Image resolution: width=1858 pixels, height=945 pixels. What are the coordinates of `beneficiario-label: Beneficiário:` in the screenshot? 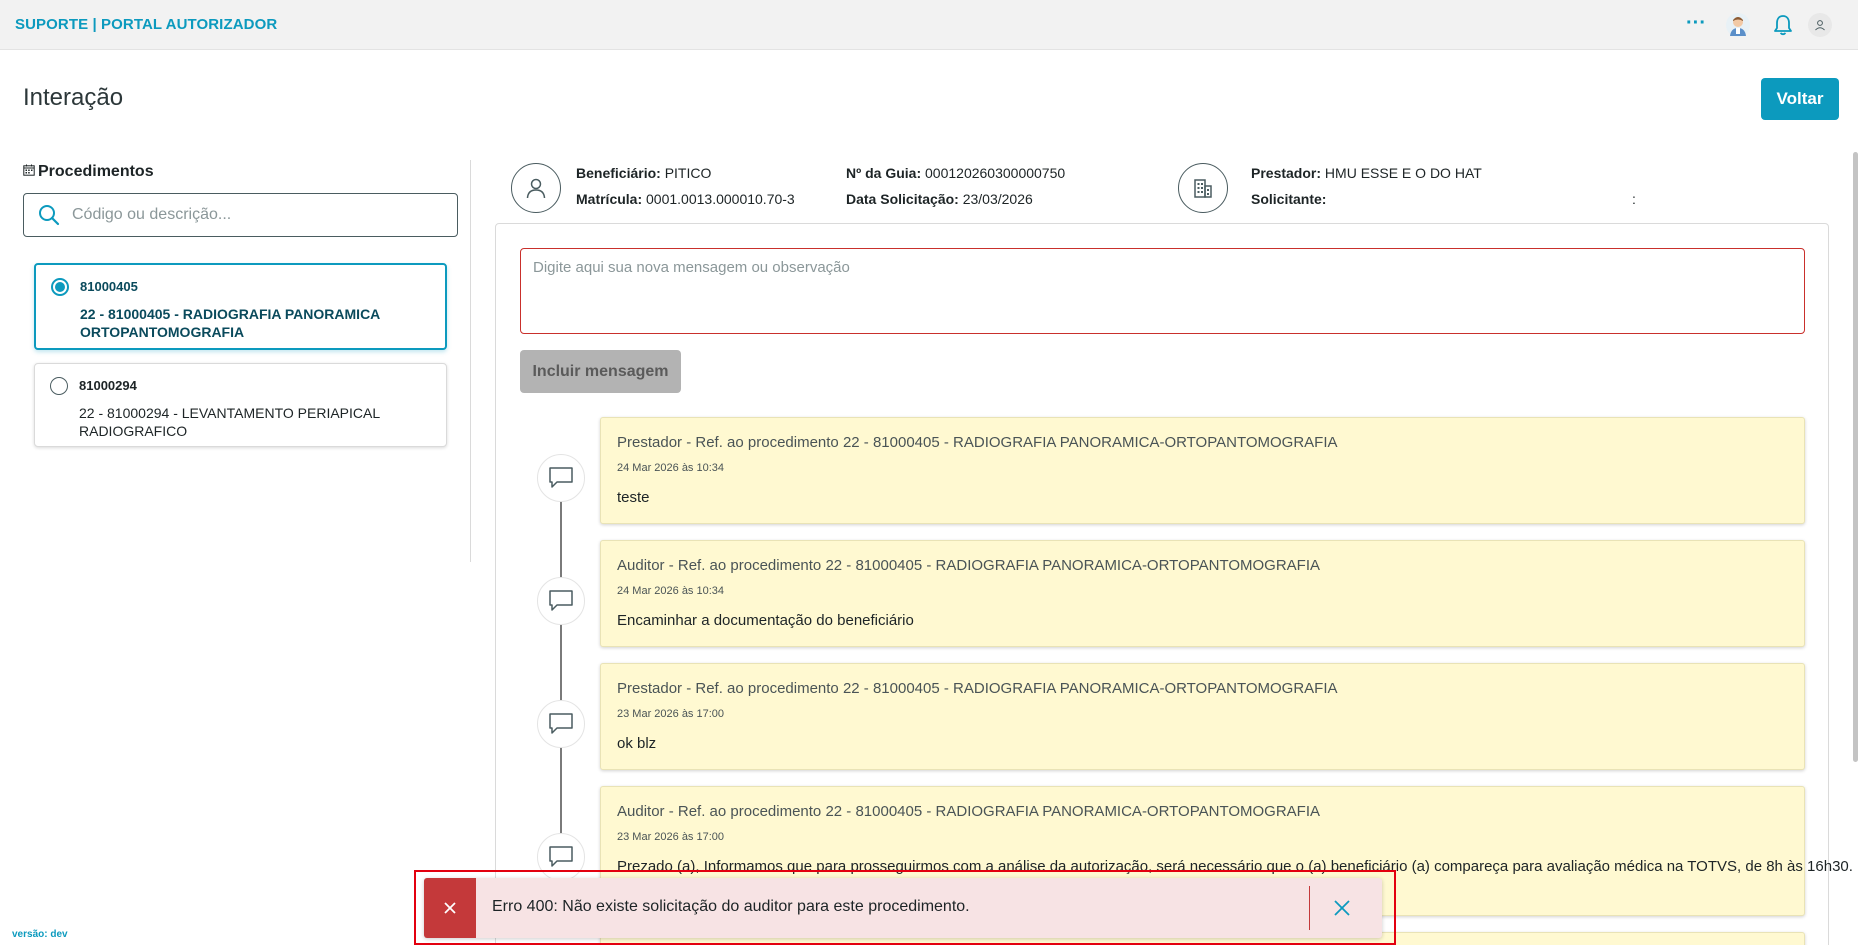 It's located at (618, 173).